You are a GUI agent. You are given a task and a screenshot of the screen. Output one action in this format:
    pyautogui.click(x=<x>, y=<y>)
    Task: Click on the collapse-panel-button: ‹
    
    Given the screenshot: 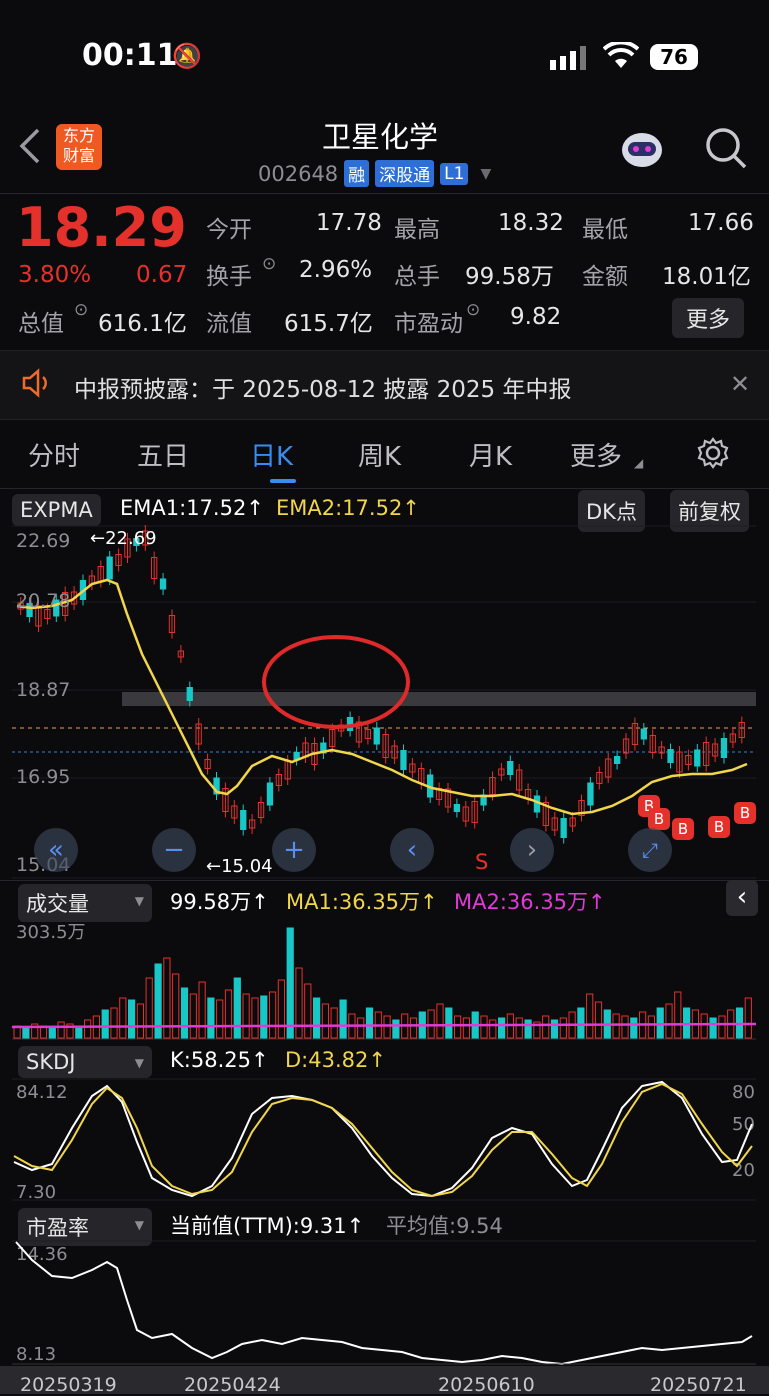 What is the action you would take?
    pyautogui.click(x=742, y=898)
    